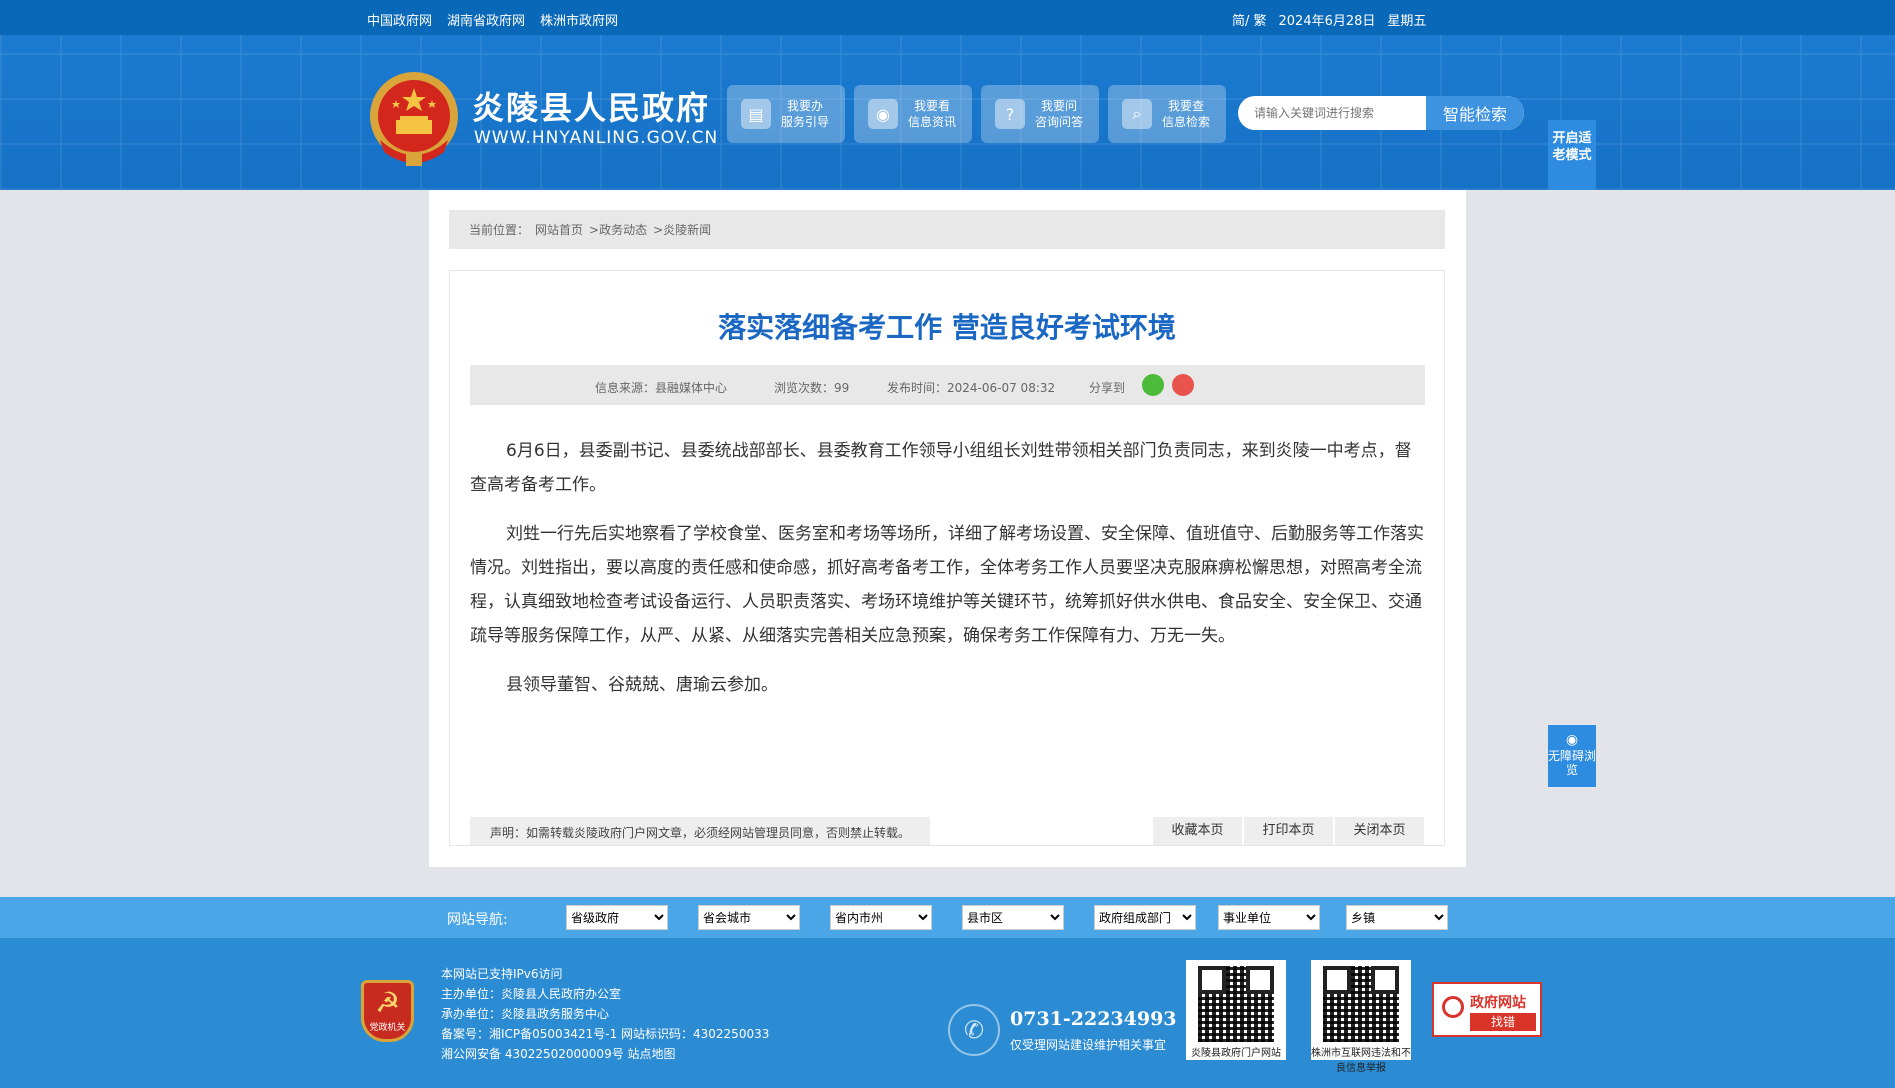 This screenshot has height=1088, width=1895. I want to click on weibo-icon, so click(1183, 385).